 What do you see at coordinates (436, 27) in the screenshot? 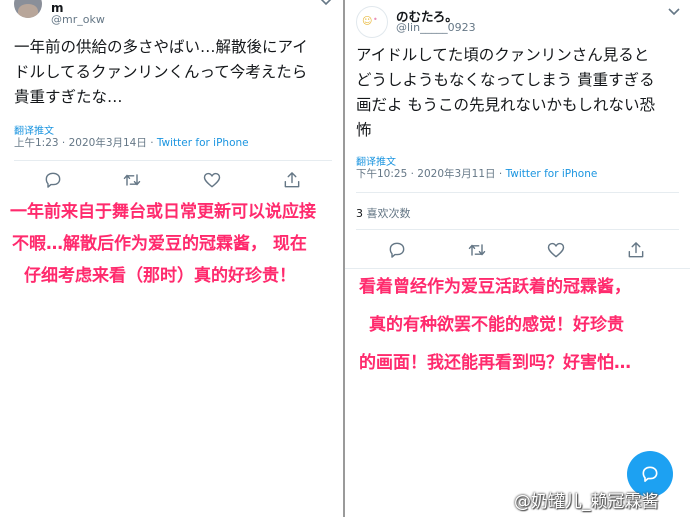
I see `tweet-author-handle: @lin_____0923` at bounding box center [436, 27].